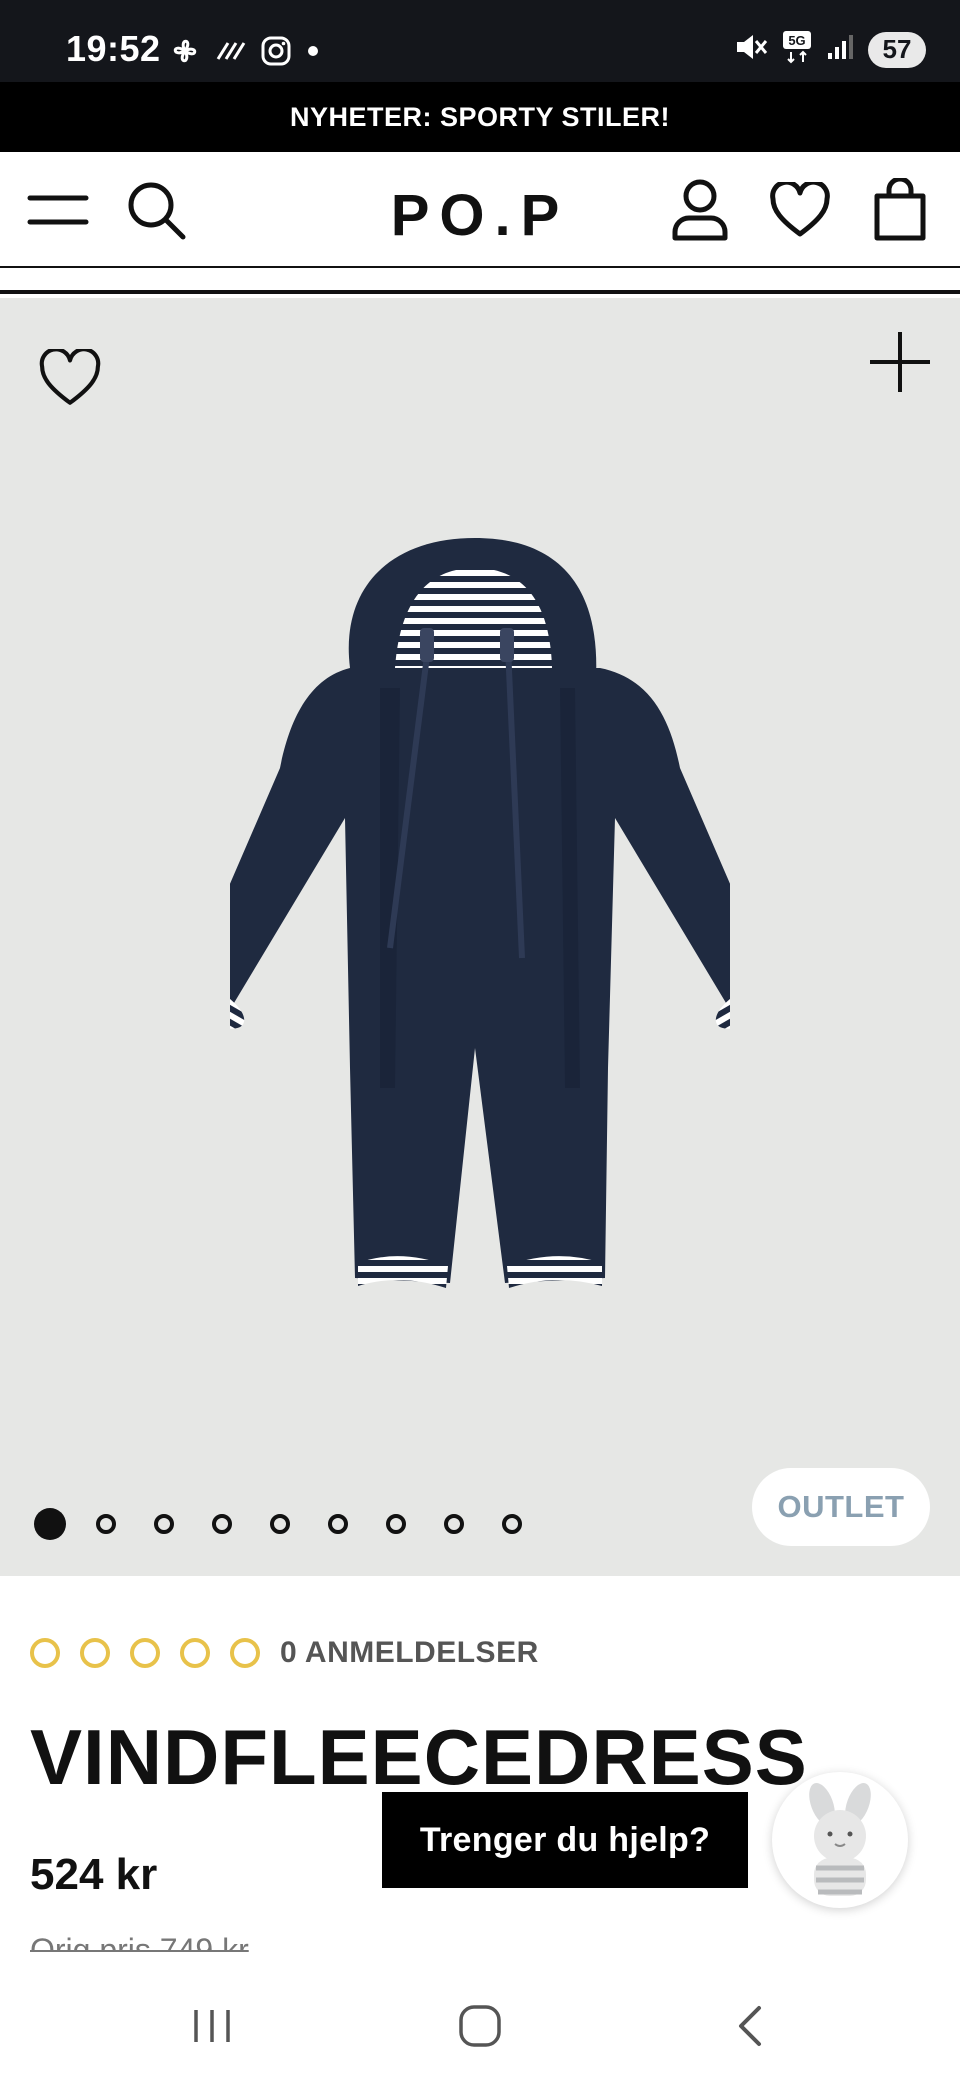  Describe the element at coordinates (480, 292) in the screenshot. I see `header-divider` at that location.